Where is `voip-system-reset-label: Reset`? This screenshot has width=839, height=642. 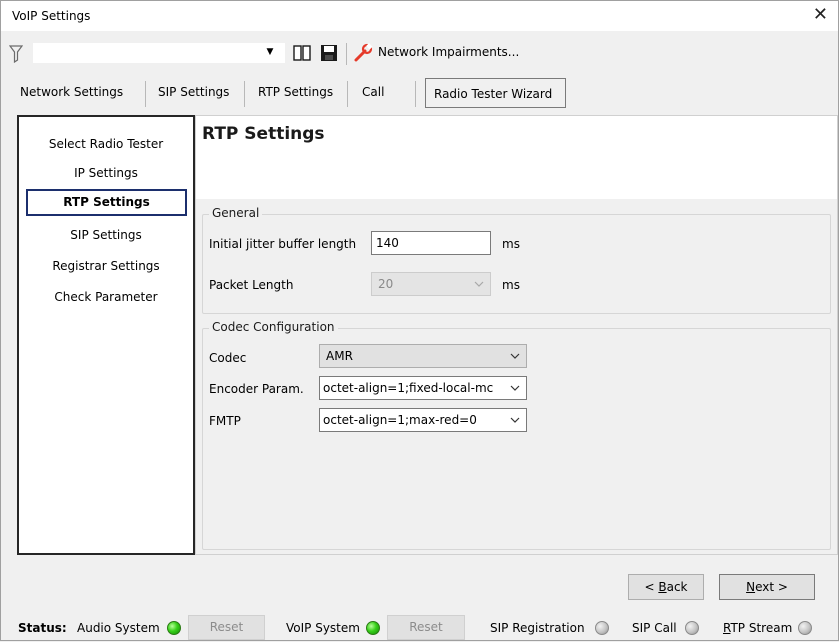
voip-system-reset-label: Reset is located at coordinates (426, 627).